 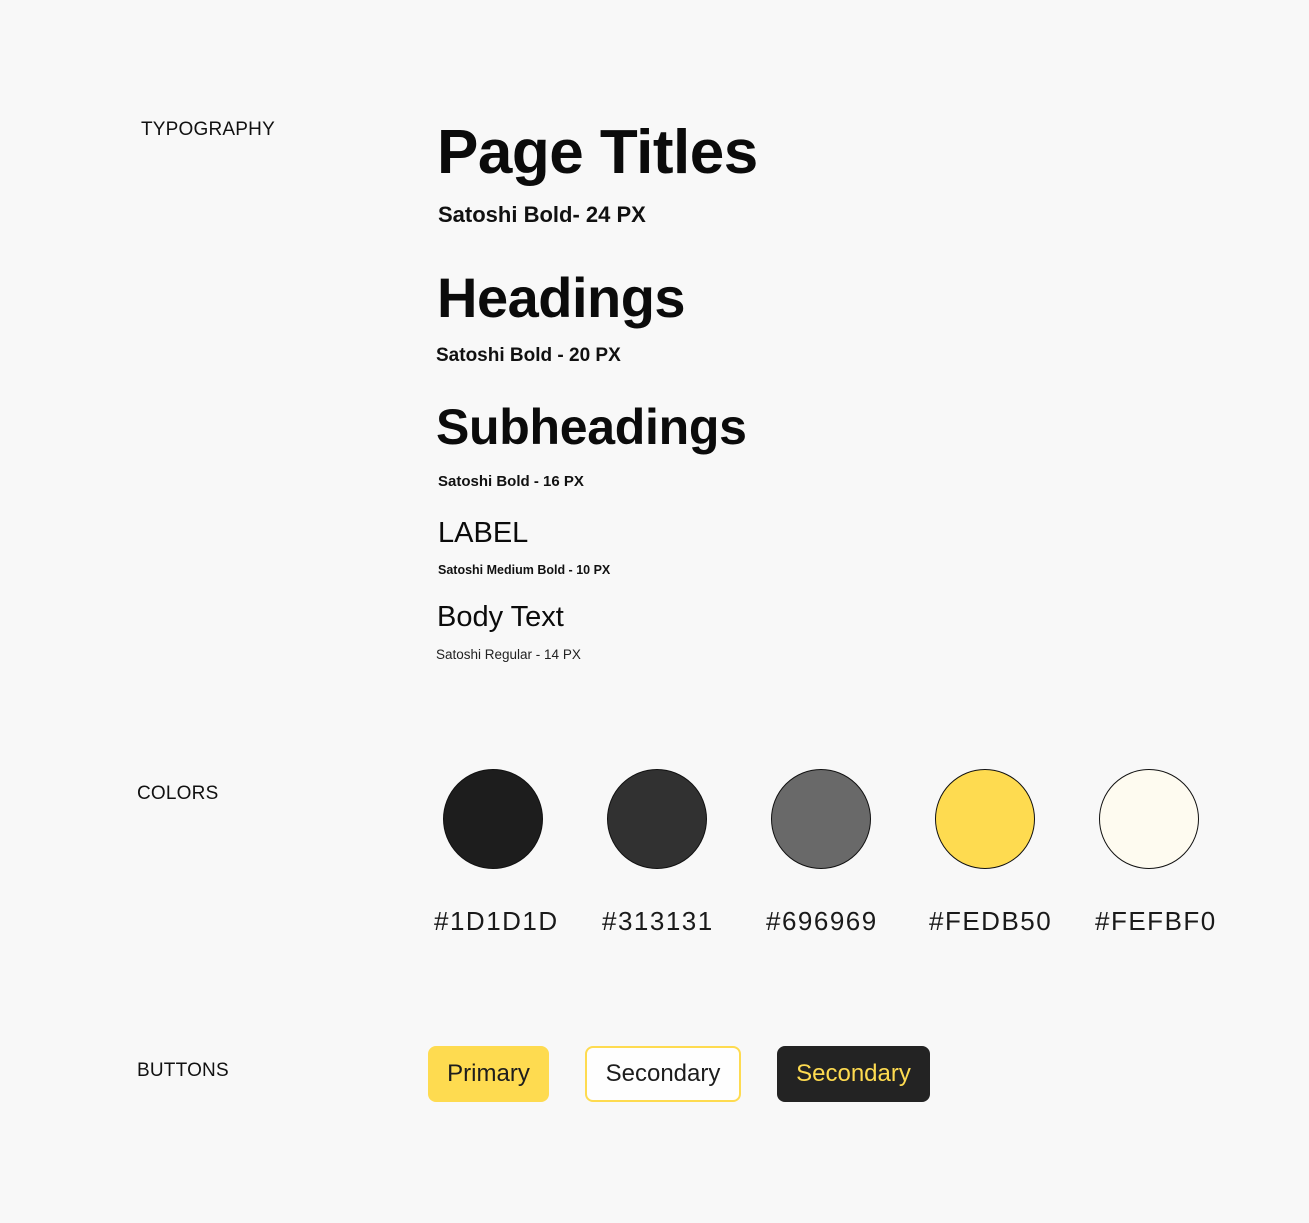 I want to click on color-hex-2: #313131, so click(x=658, y=921).